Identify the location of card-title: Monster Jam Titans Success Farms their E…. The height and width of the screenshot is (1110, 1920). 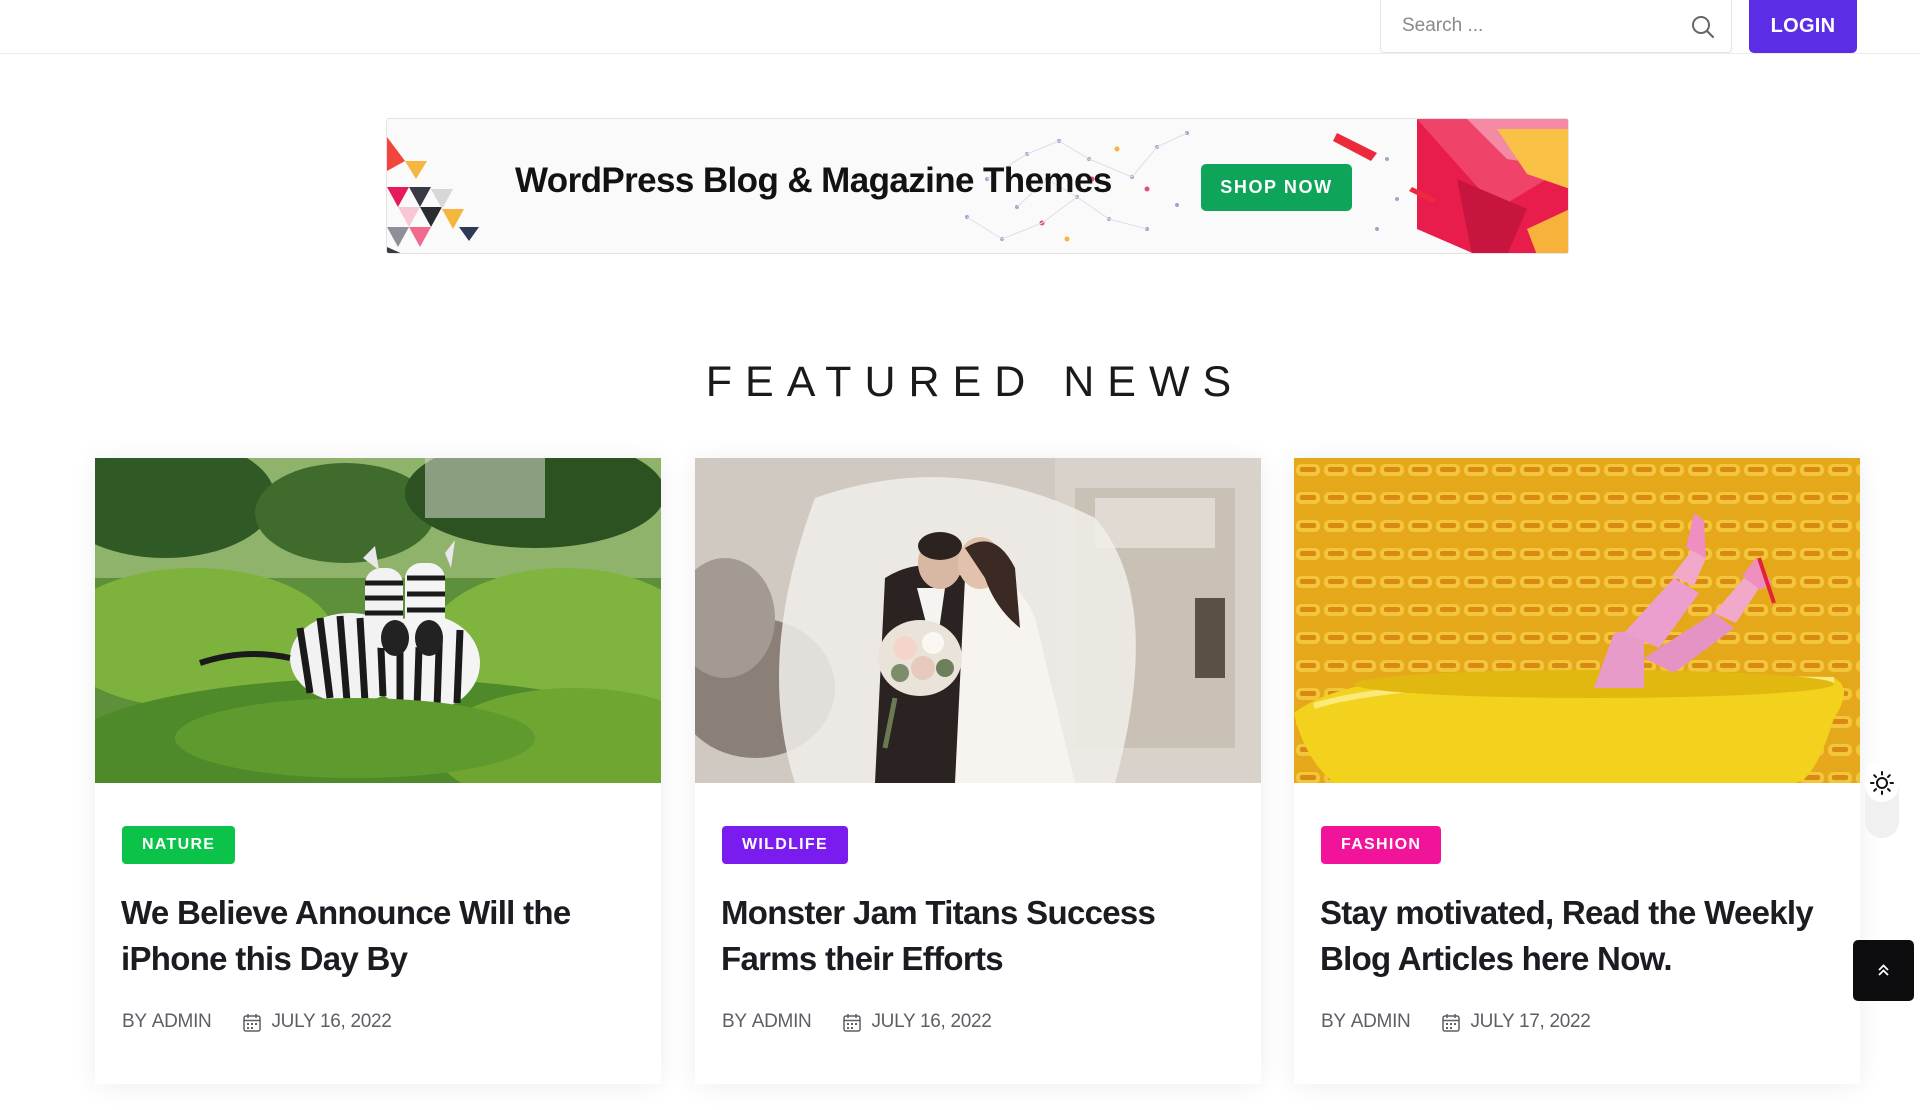
(981, 936).